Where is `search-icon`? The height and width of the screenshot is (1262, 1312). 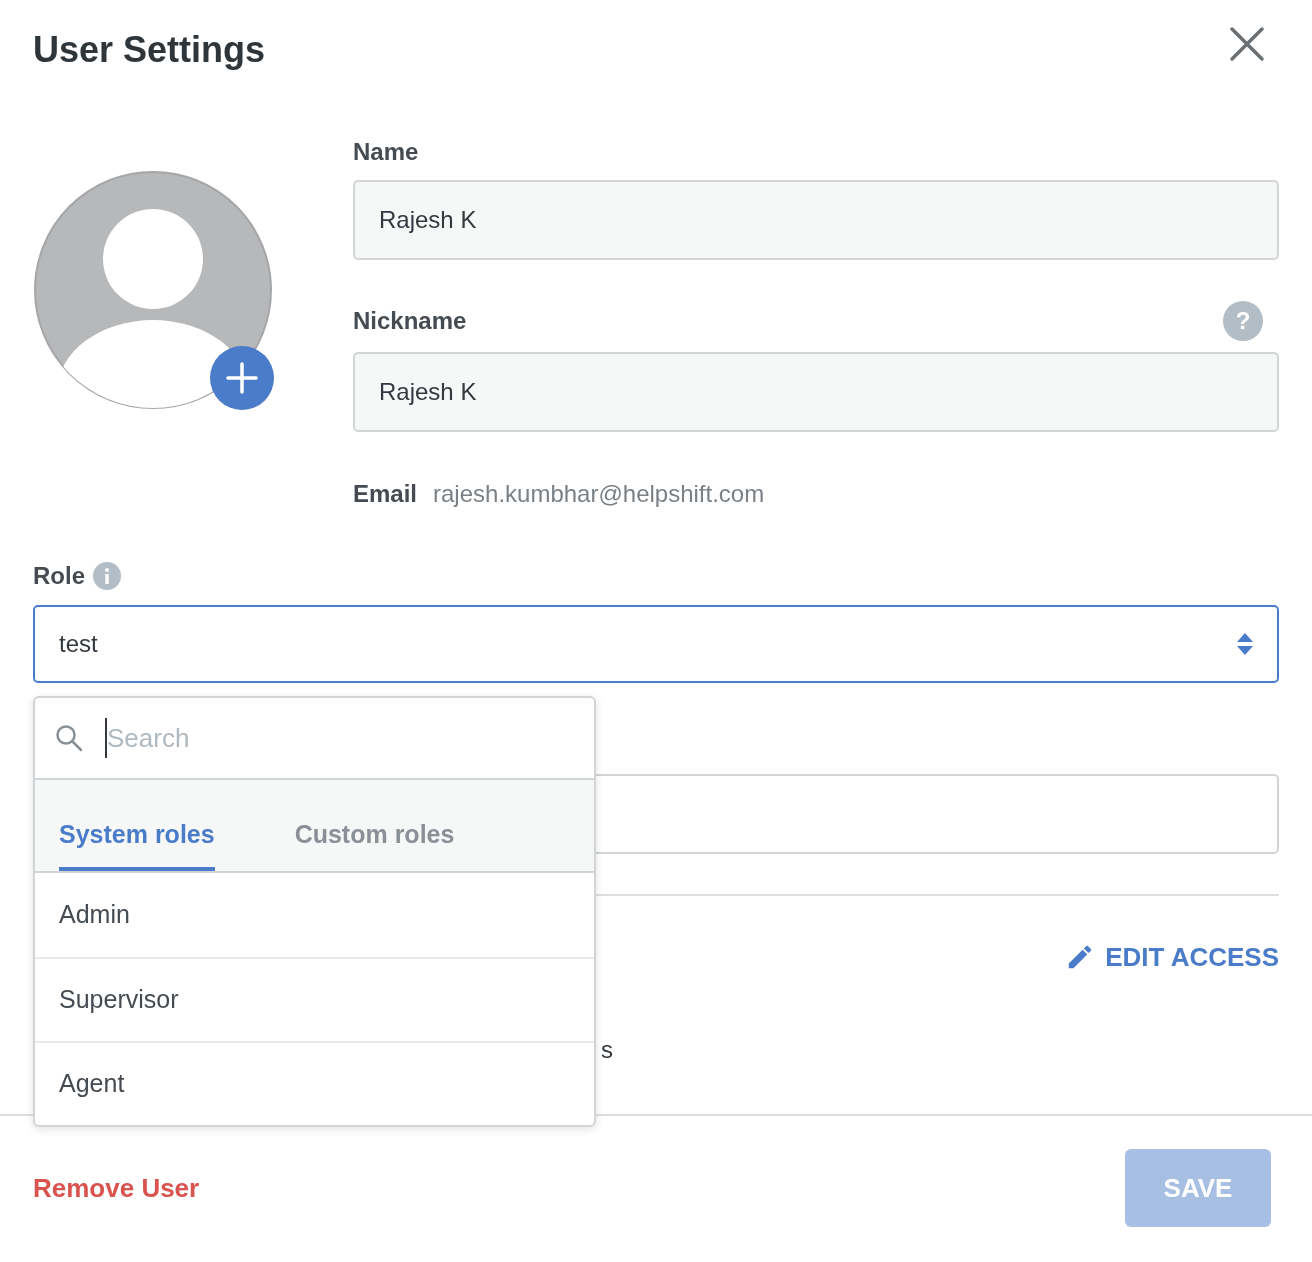
search-icon is located at coordinates (69, 738).